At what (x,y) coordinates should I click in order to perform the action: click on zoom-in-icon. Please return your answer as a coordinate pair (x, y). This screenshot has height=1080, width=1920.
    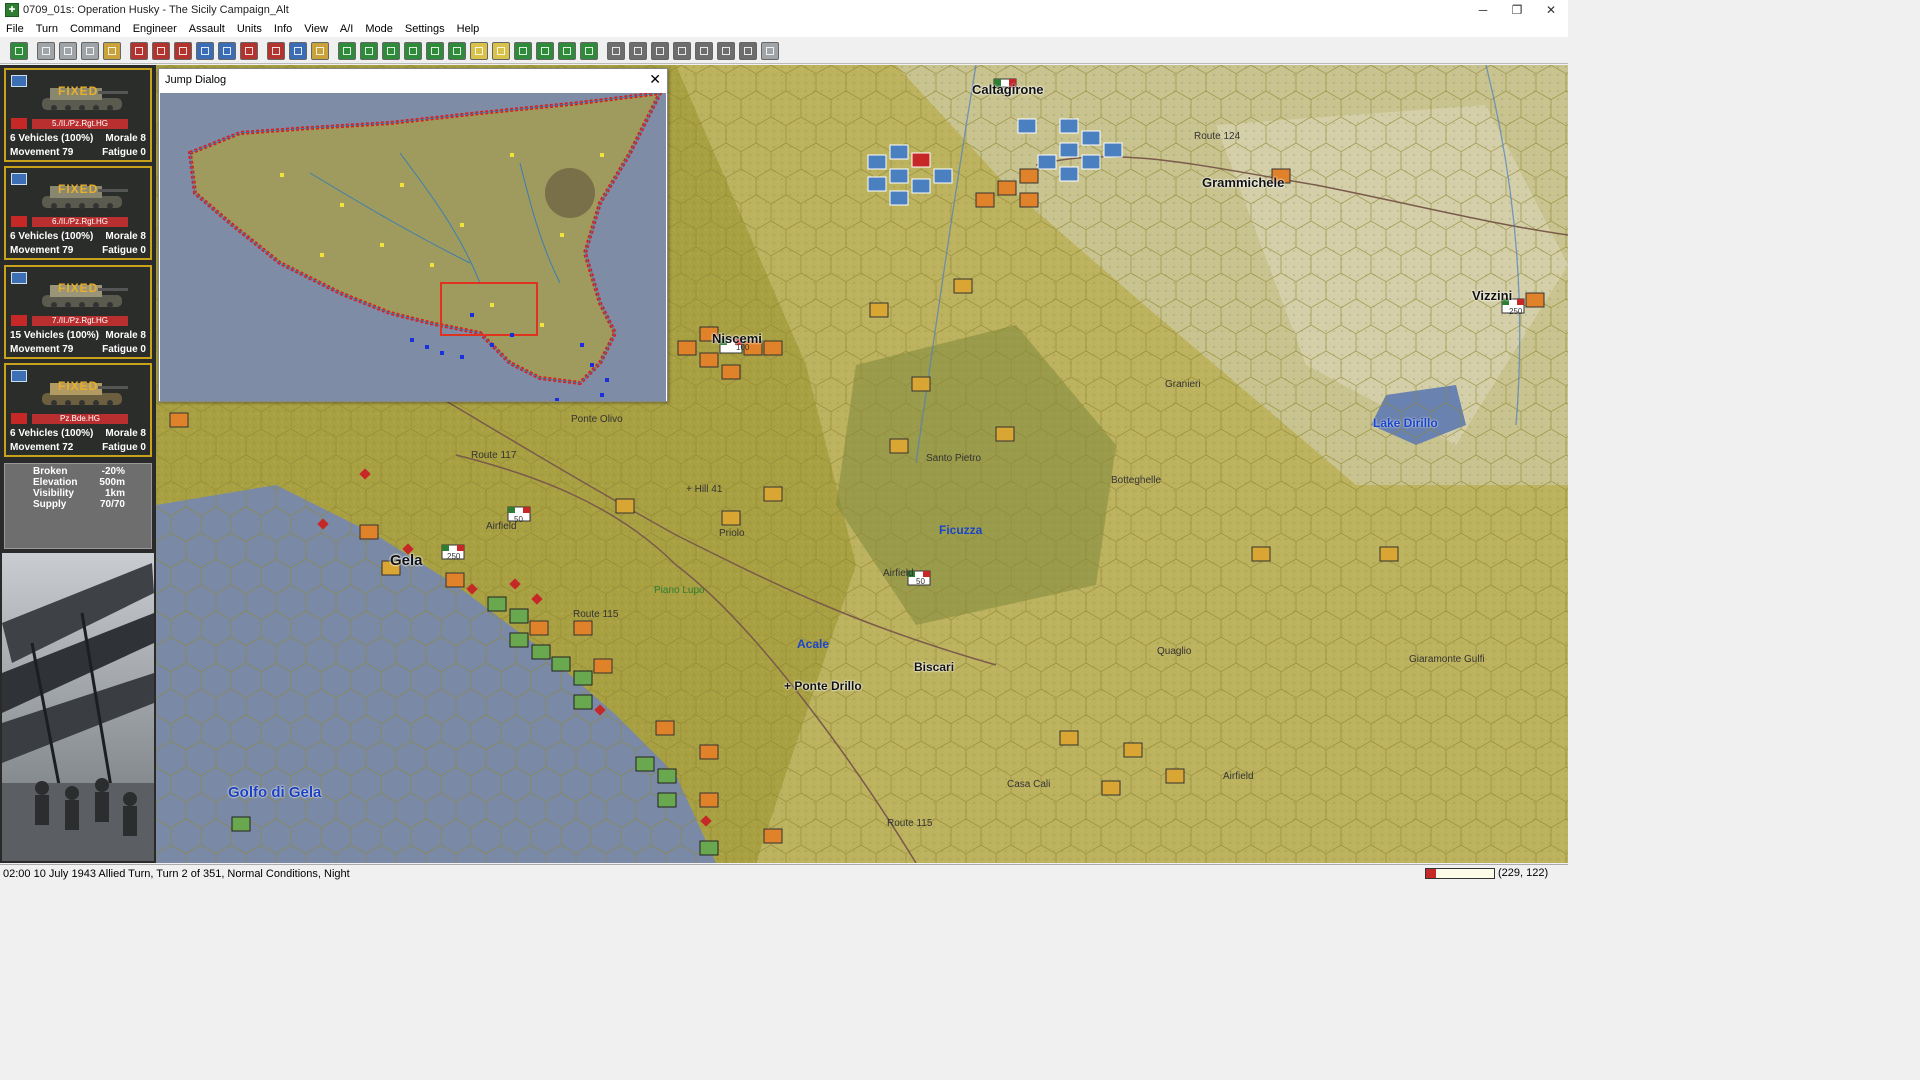
    Looking at the image, I should click on (347, 50).